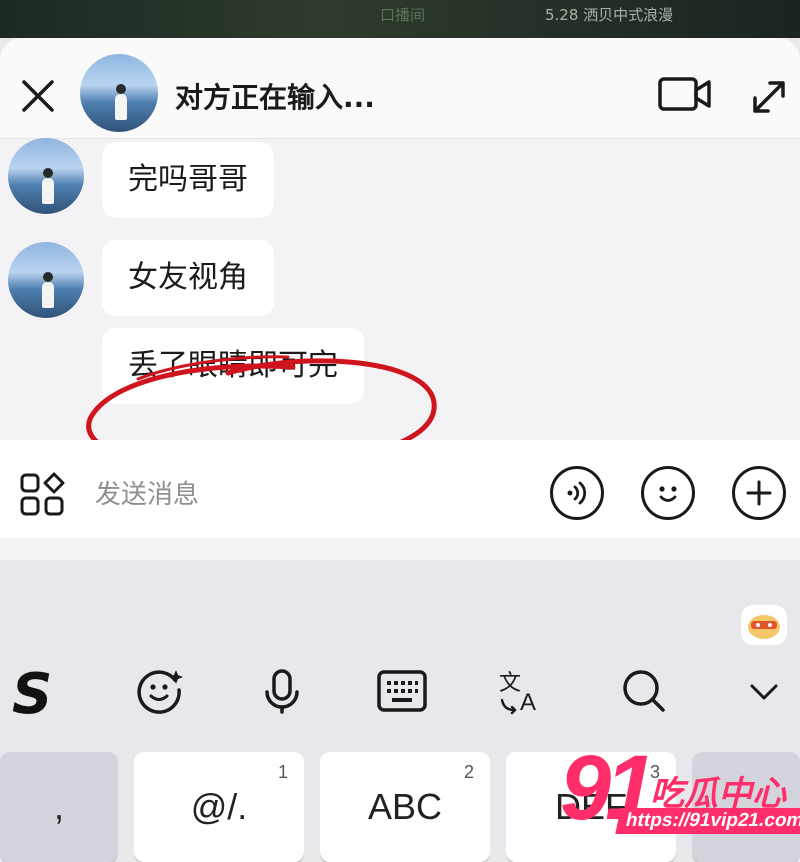  What do you see at coordinates (707, 821) in the screenshot?
I see `watermark-url: https://91vip21.com` at bounding box center [707, 821].